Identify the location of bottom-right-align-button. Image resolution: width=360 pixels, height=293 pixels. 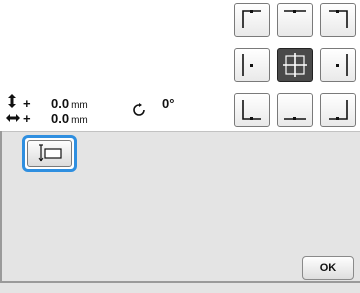
(338, 110).